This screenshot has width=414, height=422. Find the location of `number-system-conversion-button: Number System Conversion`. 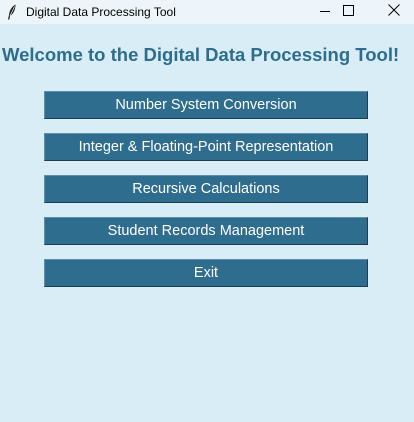

number-system-conversion-button: Number System Conversion is located at coordinates (206, 105).